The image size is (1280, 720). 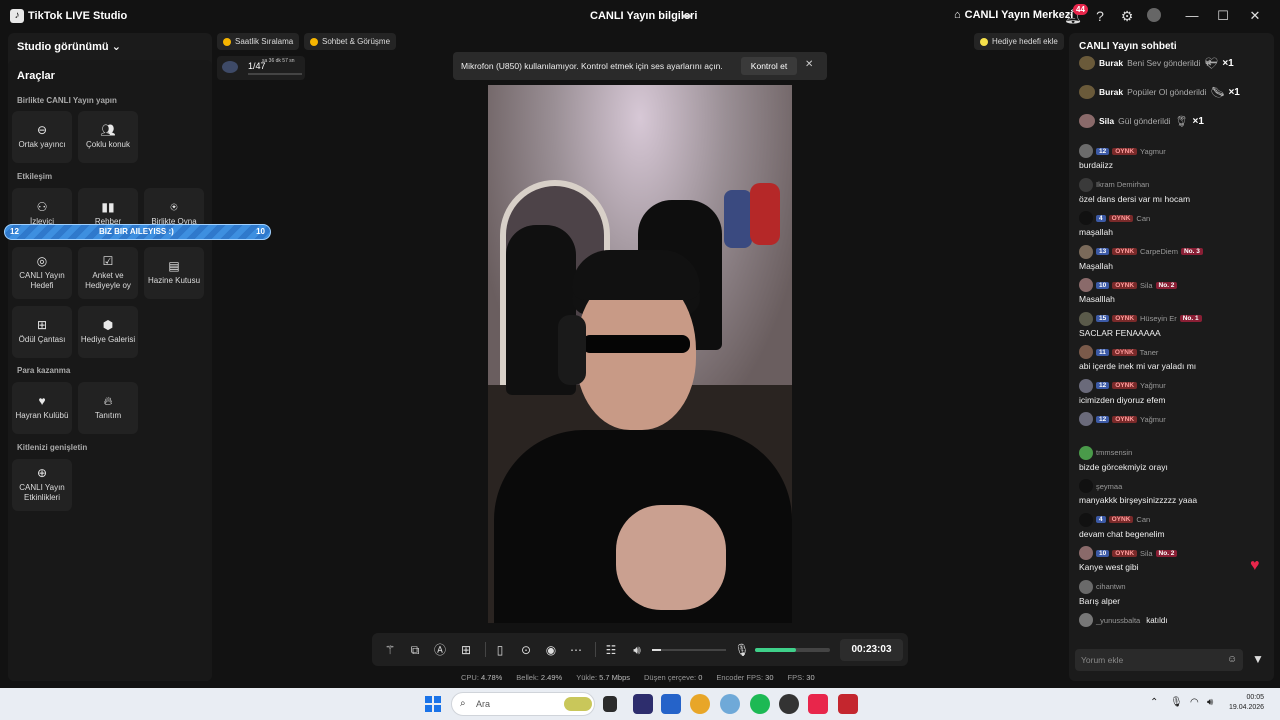 What do you see at coordinates (69, 46) in the screenshot?
I see `studio-view-dropdown: Studio görünümü ⌄` at bounding box center [69, 46].